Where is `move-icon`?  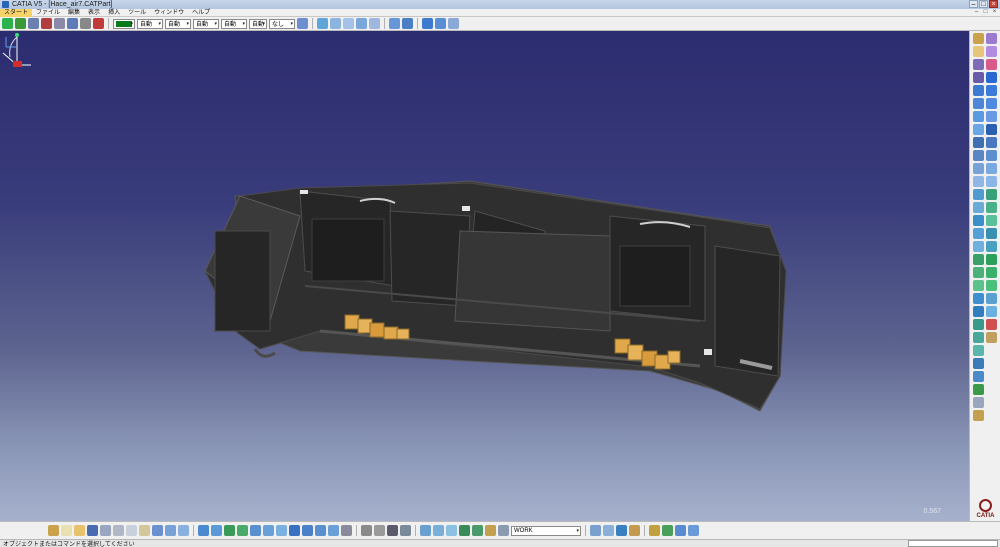 move-icon is located at coordinates (20, 23).